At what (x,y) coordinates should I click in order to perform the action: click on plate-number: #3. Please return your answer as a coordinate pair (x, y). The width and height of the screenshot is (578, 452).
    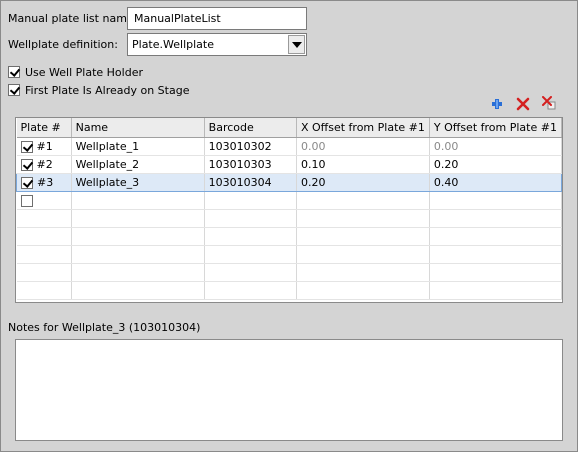
    Looking at the image, I should click on (45, 182).